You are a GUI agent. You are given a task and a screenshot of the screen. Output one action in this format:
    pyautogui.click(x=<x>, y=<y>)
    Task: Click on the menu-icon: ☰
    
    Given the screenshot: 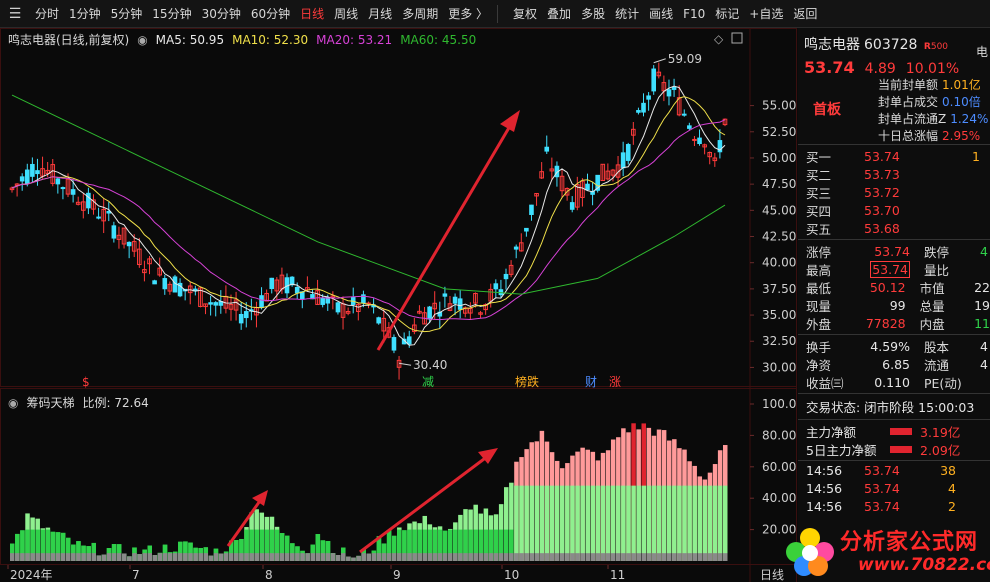 What is the action you would take?
    pyautogui.click(x=15, y=14)
    